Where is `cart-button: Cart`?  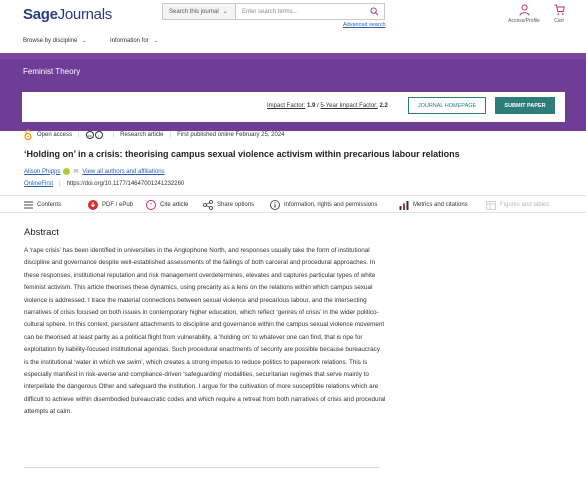 cart-button: Cart is located at coordinates (559, 14).